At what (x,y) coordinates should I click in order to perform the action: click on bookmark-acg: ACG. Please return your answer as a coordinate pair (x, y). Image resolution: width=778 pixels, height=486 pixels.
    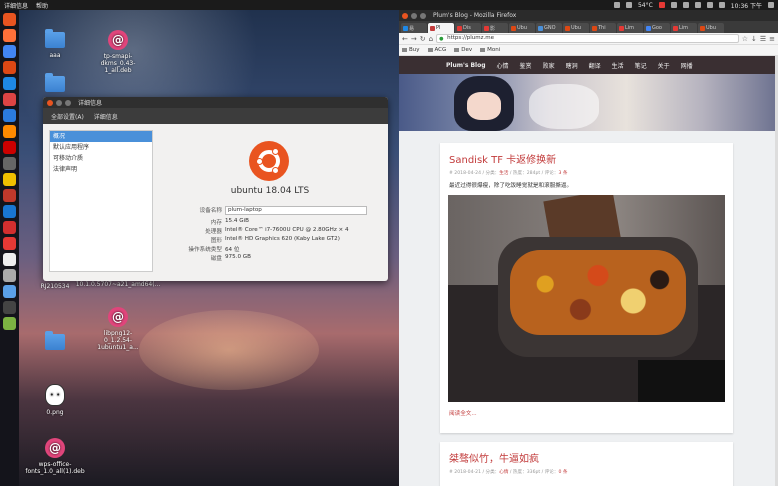
    Looking at the image, I should click on (436, 50).